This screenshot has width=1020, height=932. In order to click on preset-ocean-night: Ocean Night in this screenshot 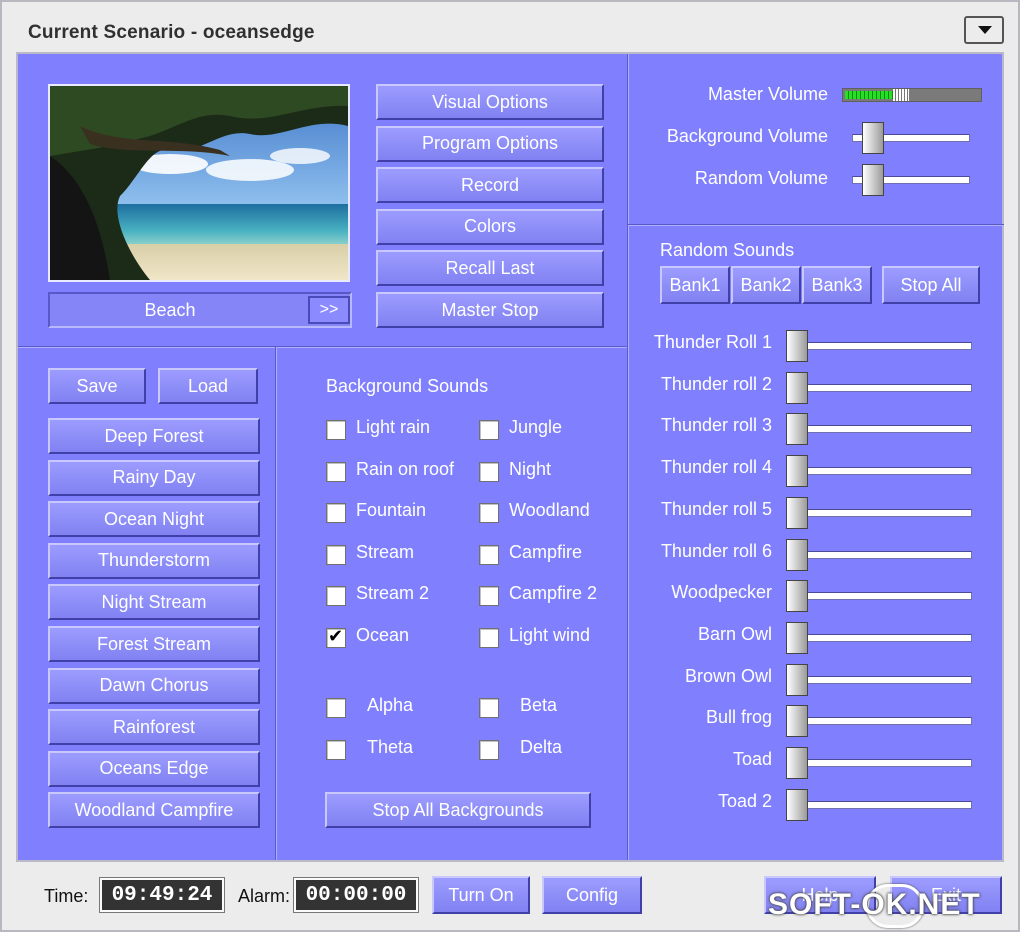, I will do `click(154, 519)`.